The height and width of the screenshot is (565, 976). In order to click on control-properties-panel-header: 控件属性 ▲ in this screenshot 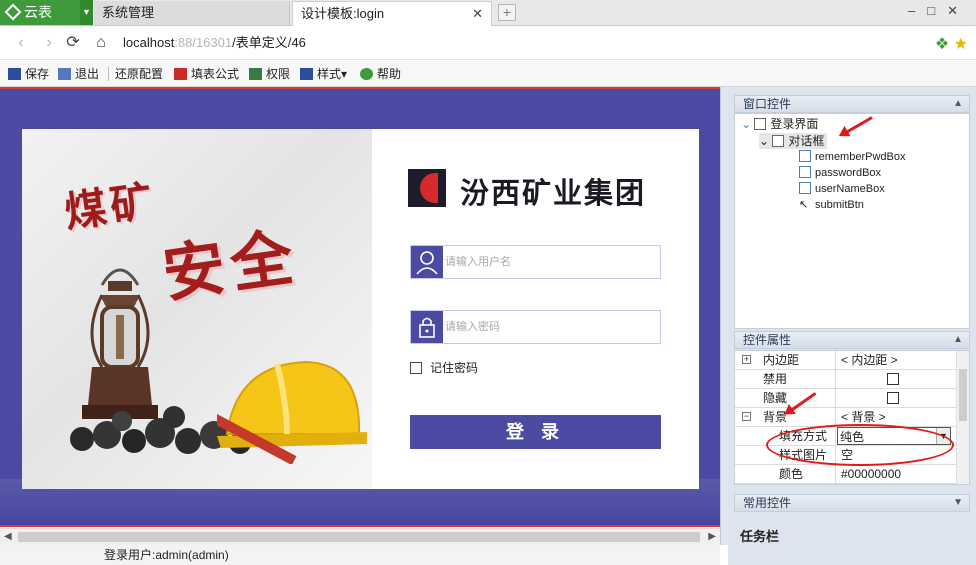, I will do `click(852, 340)`.